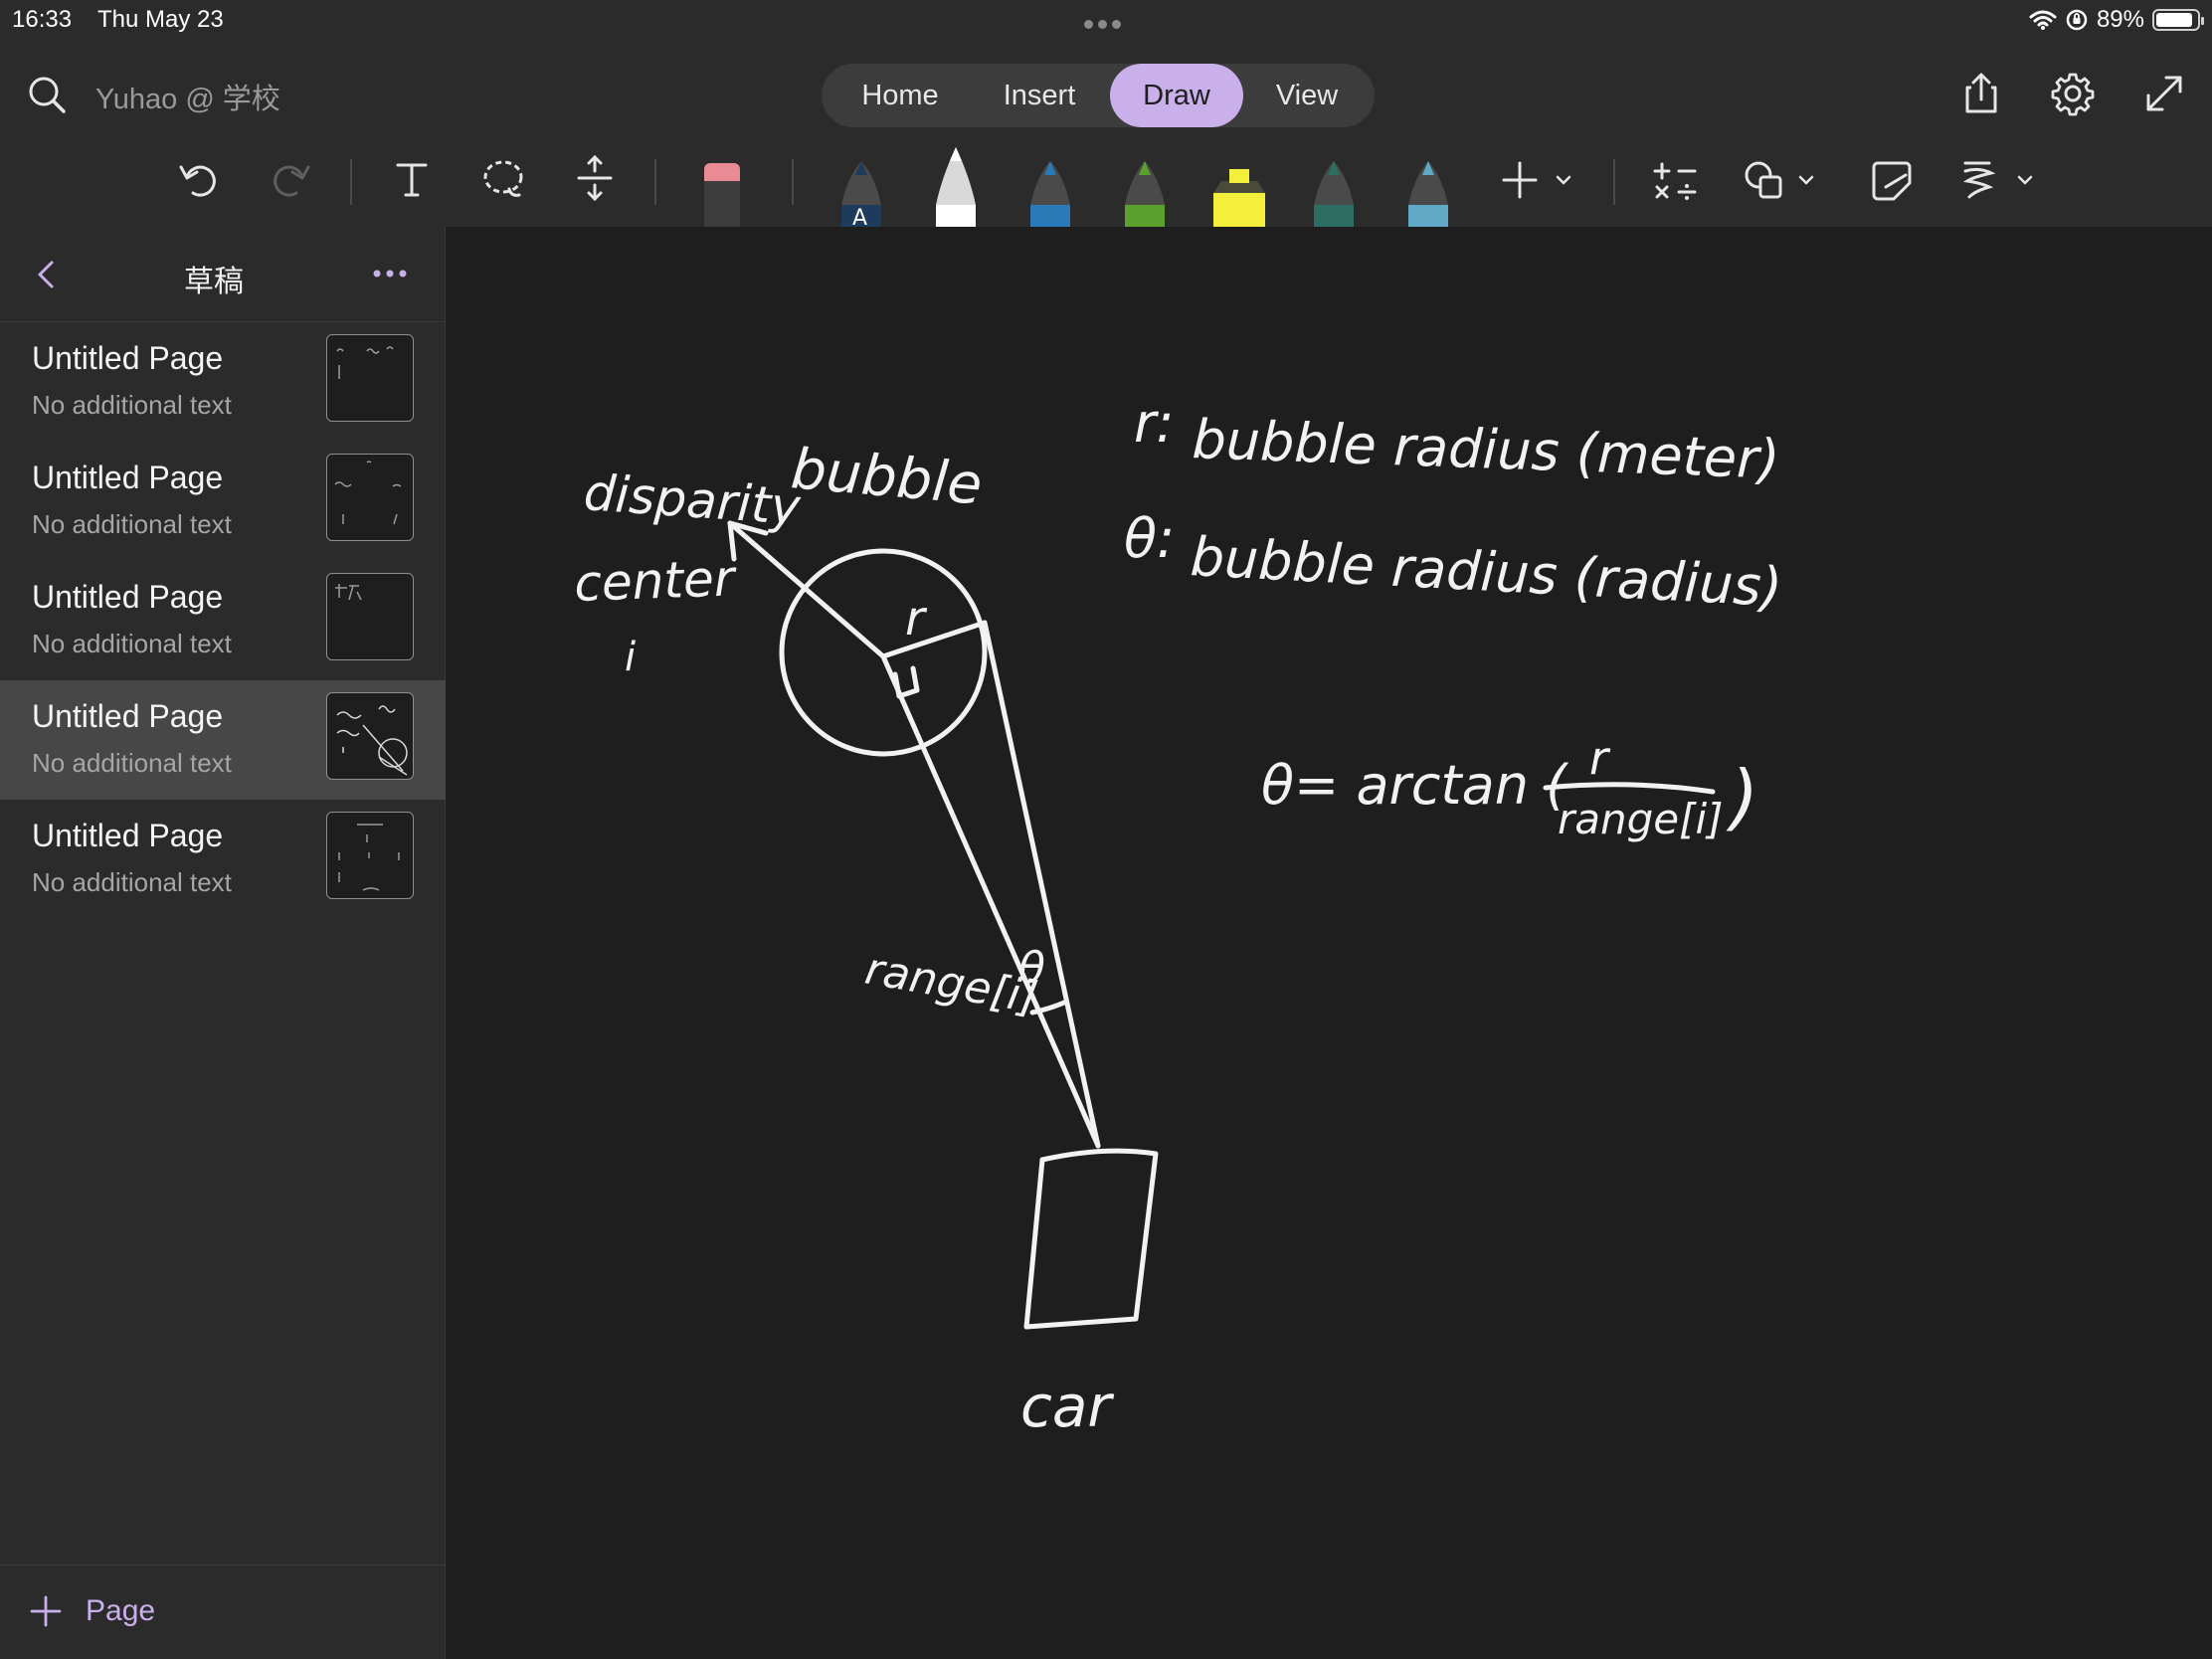 Image resolution: width=2212 pixels, height=1659 pixels. What do you see at coordinates (1782, 181) in the screenshot?
I see `shapes-icon` at bounding box center [1782, 181].